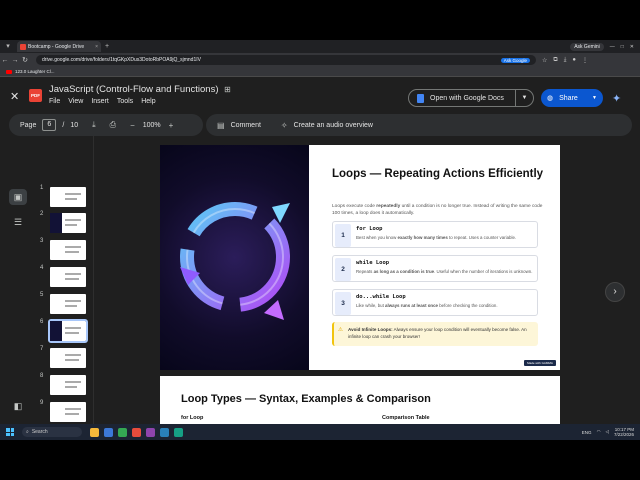 Image resolution: width=640 pixels, height=480 pixels. I want to click on close-window-icon: ✕, so click(632, 47).